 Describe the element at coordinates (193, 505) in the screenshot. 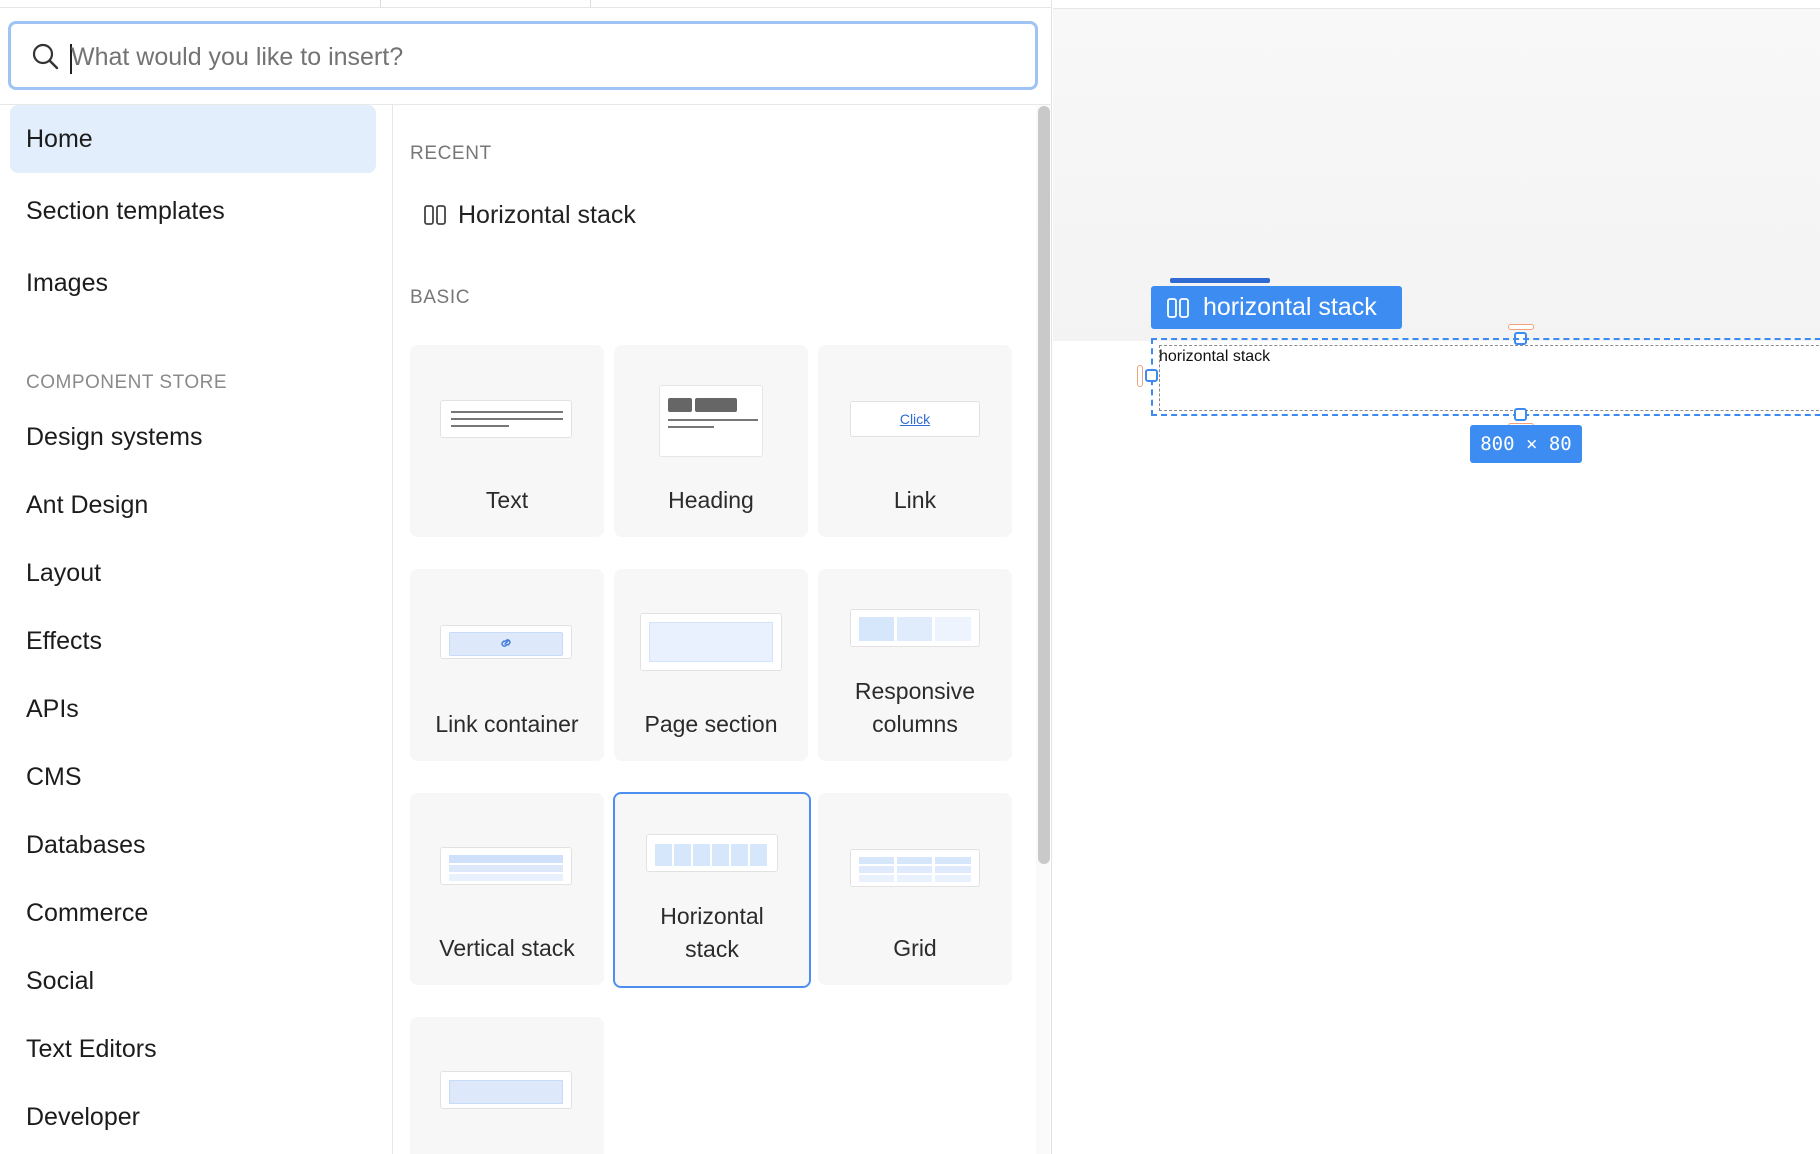

I see `sidebar-item-ant-design: Ant Design` at that location.